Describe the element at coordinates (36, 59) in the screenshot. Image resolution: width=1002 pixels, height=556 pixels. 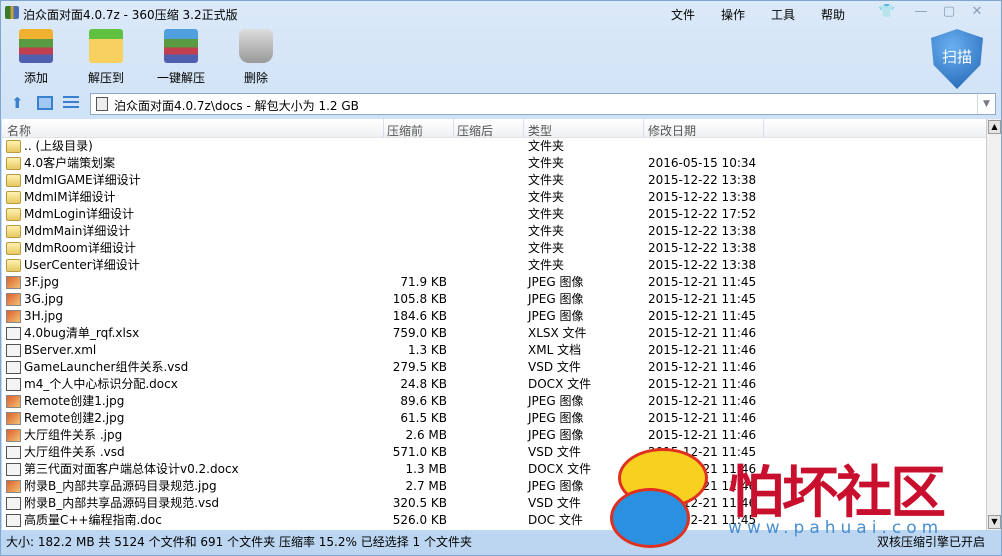
I see `add-button: 添加` at that location.